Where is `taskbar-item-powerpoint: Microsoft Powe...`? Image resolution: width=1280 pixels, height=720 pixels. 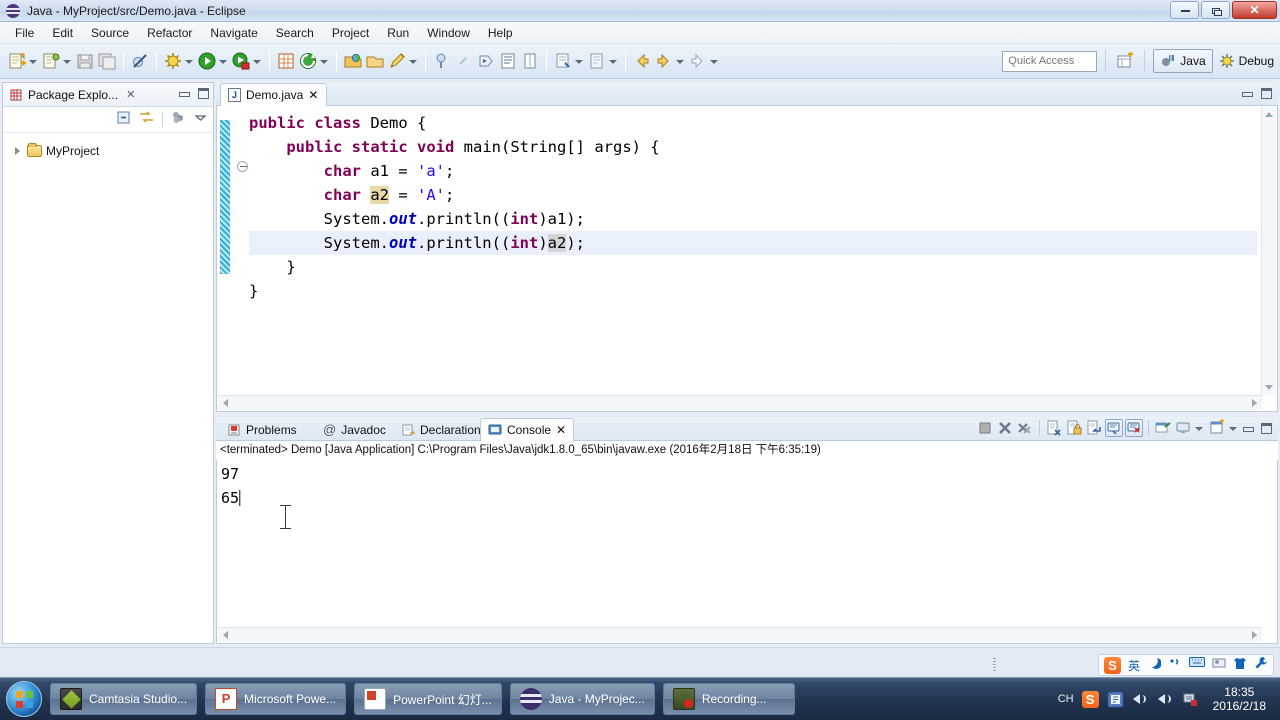
taskbar-item-powerpoint: Microsoft Powe... is located at coordinates (276, 699).